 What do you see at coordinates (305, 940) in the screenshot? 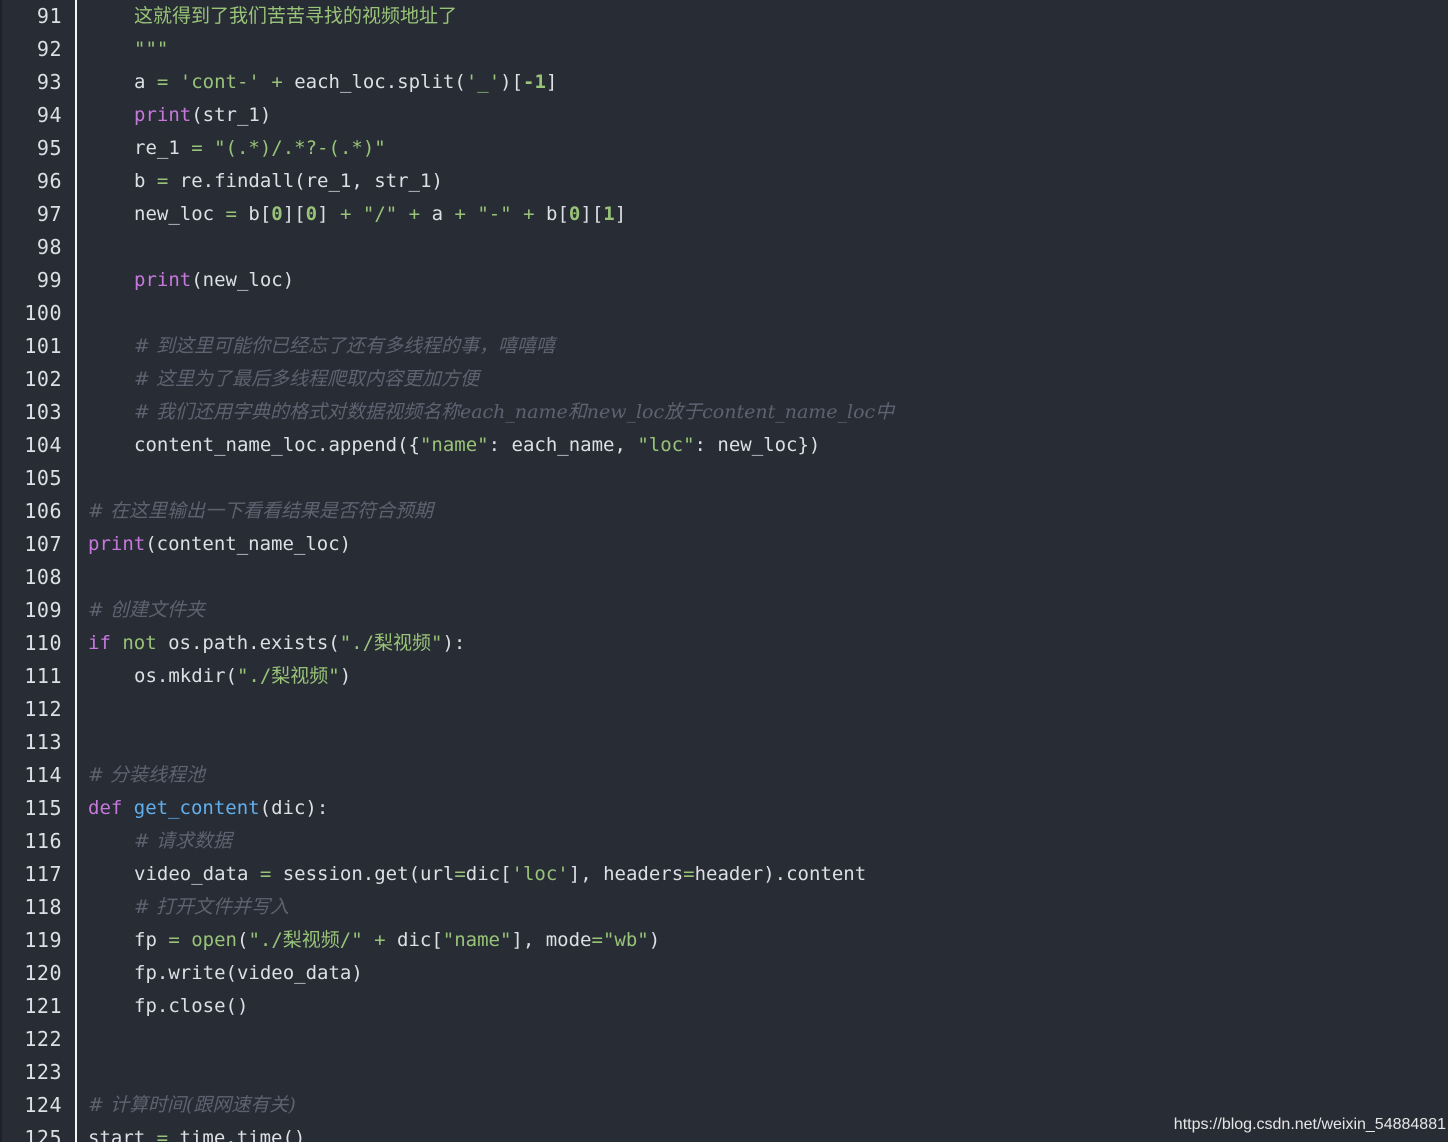
I see `code-token: "./梨视频/"` at bounding box center [305, 940].